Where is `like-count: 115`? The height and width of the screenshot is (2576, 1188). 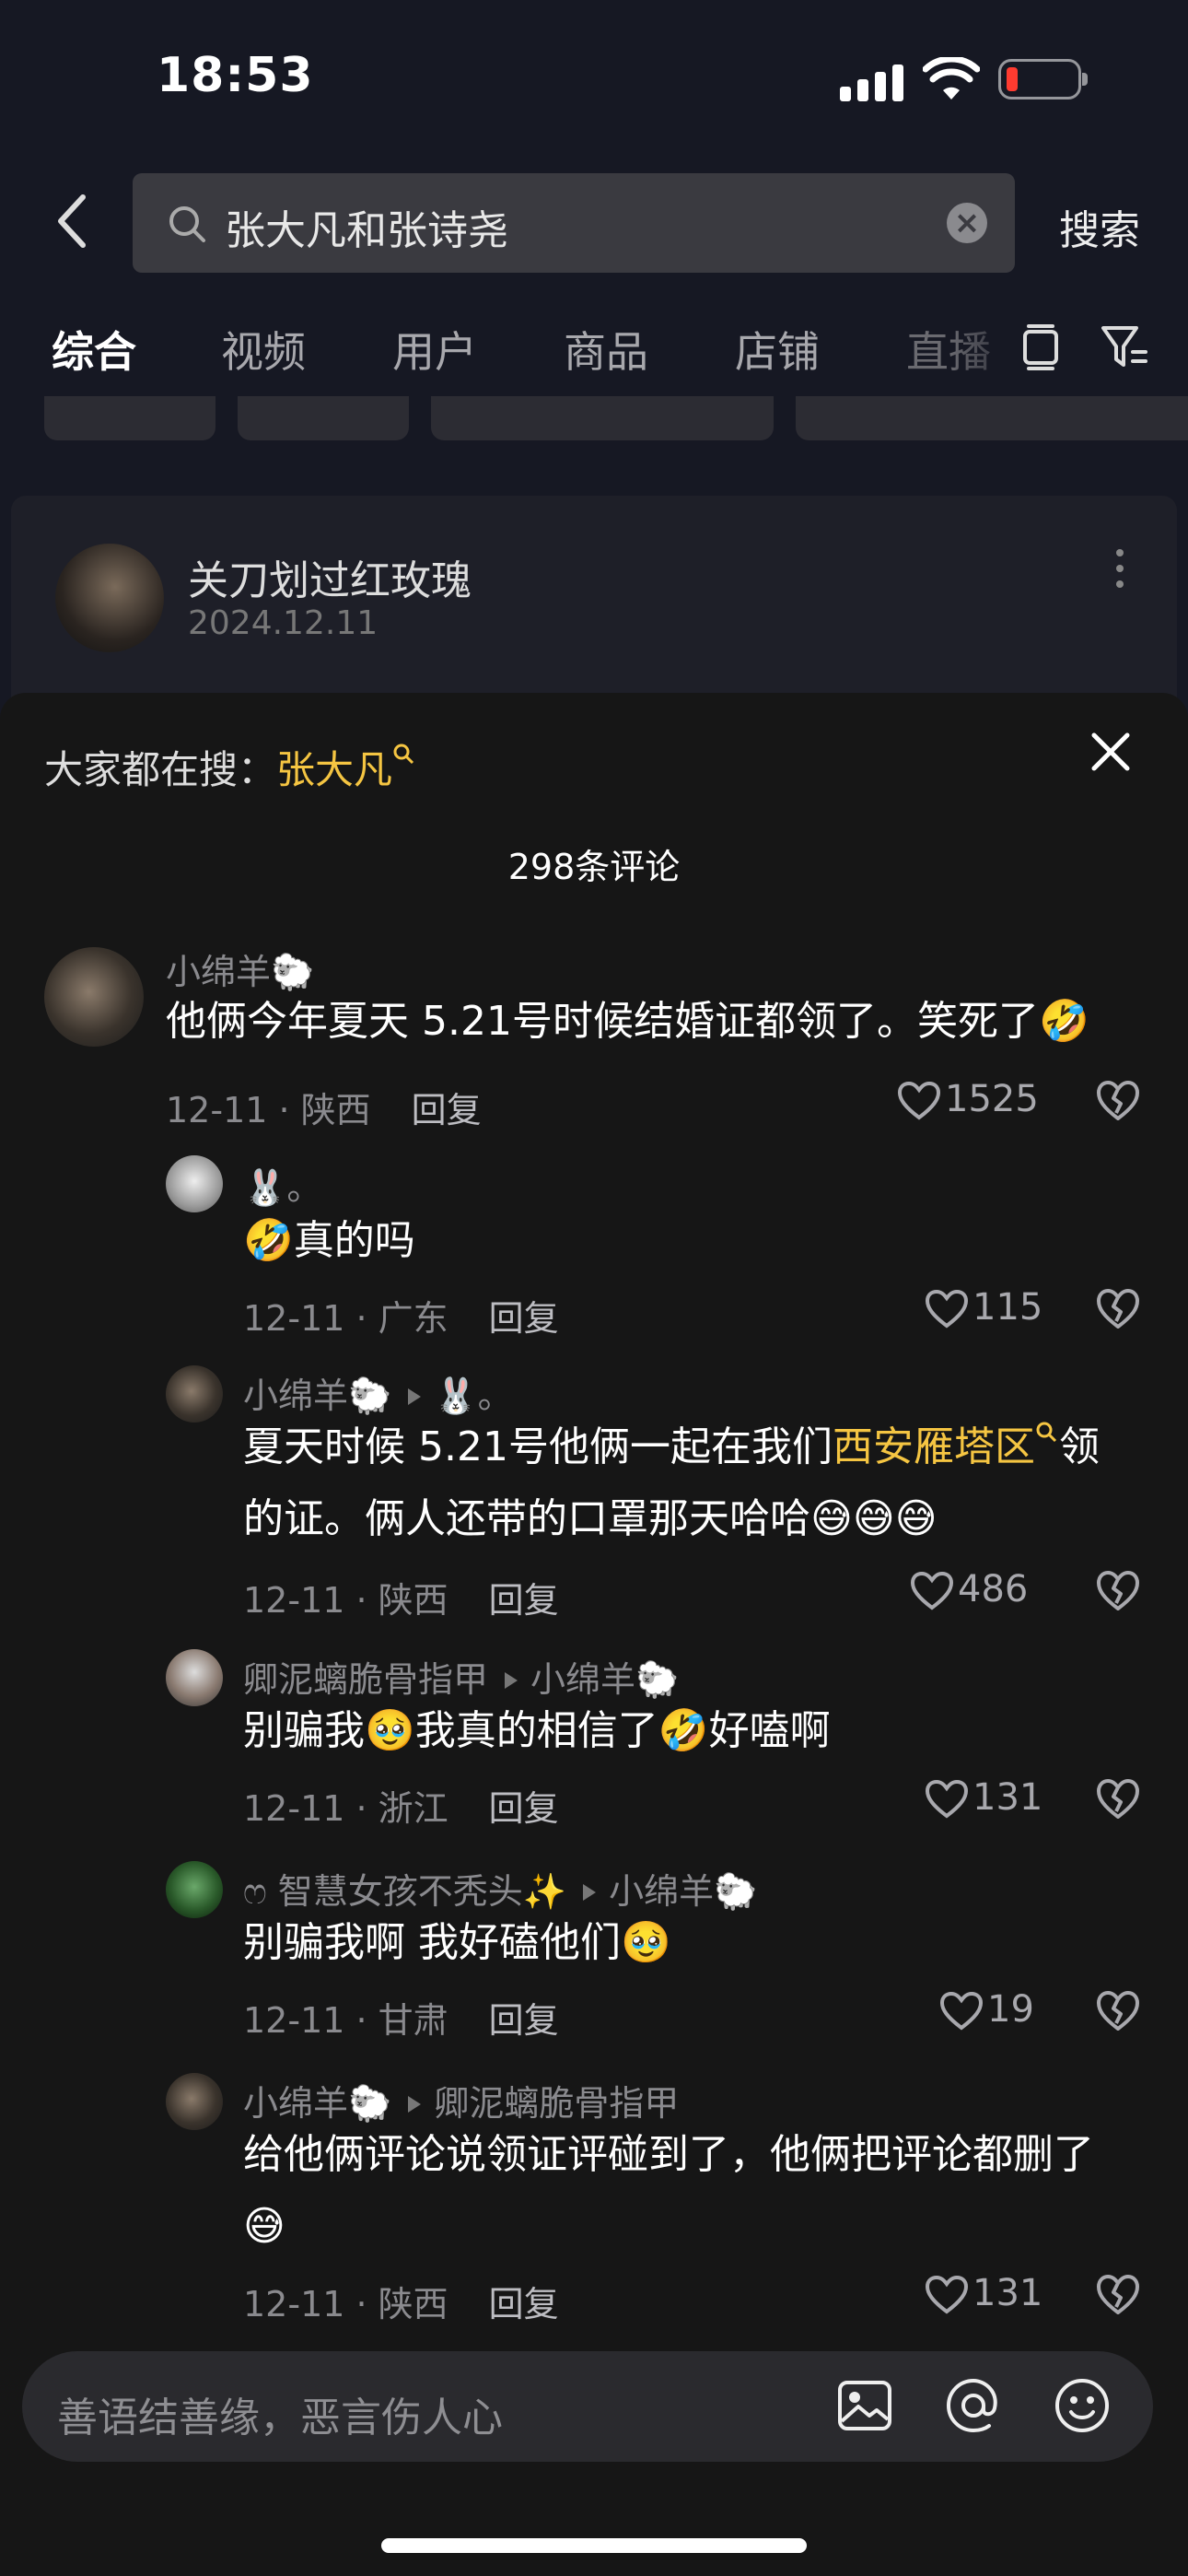 like-count: 115 is located at coordinates (1008, 1307).